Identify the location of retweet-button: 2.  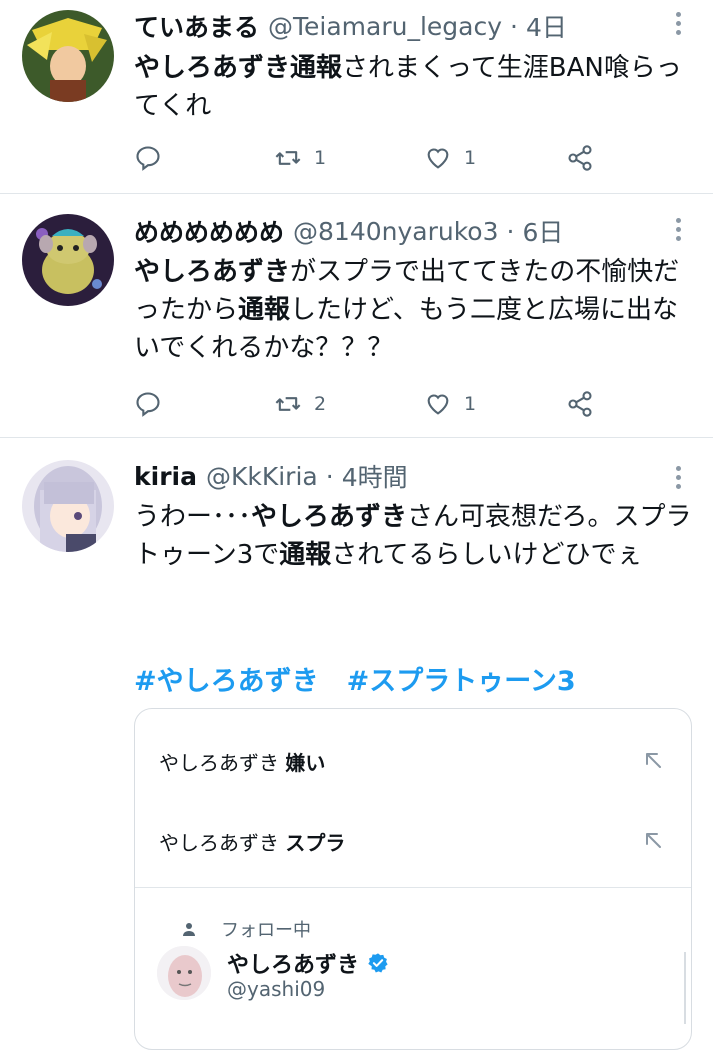
(300, 404).